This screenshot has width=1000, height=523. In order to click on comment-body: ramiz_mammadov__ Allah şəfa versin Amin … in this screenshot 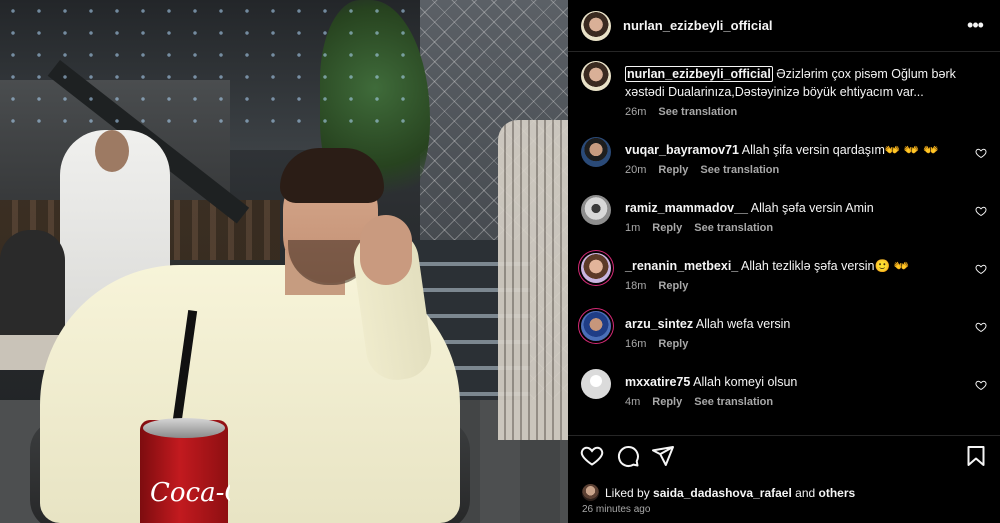, I will do `click(795, 216)`.